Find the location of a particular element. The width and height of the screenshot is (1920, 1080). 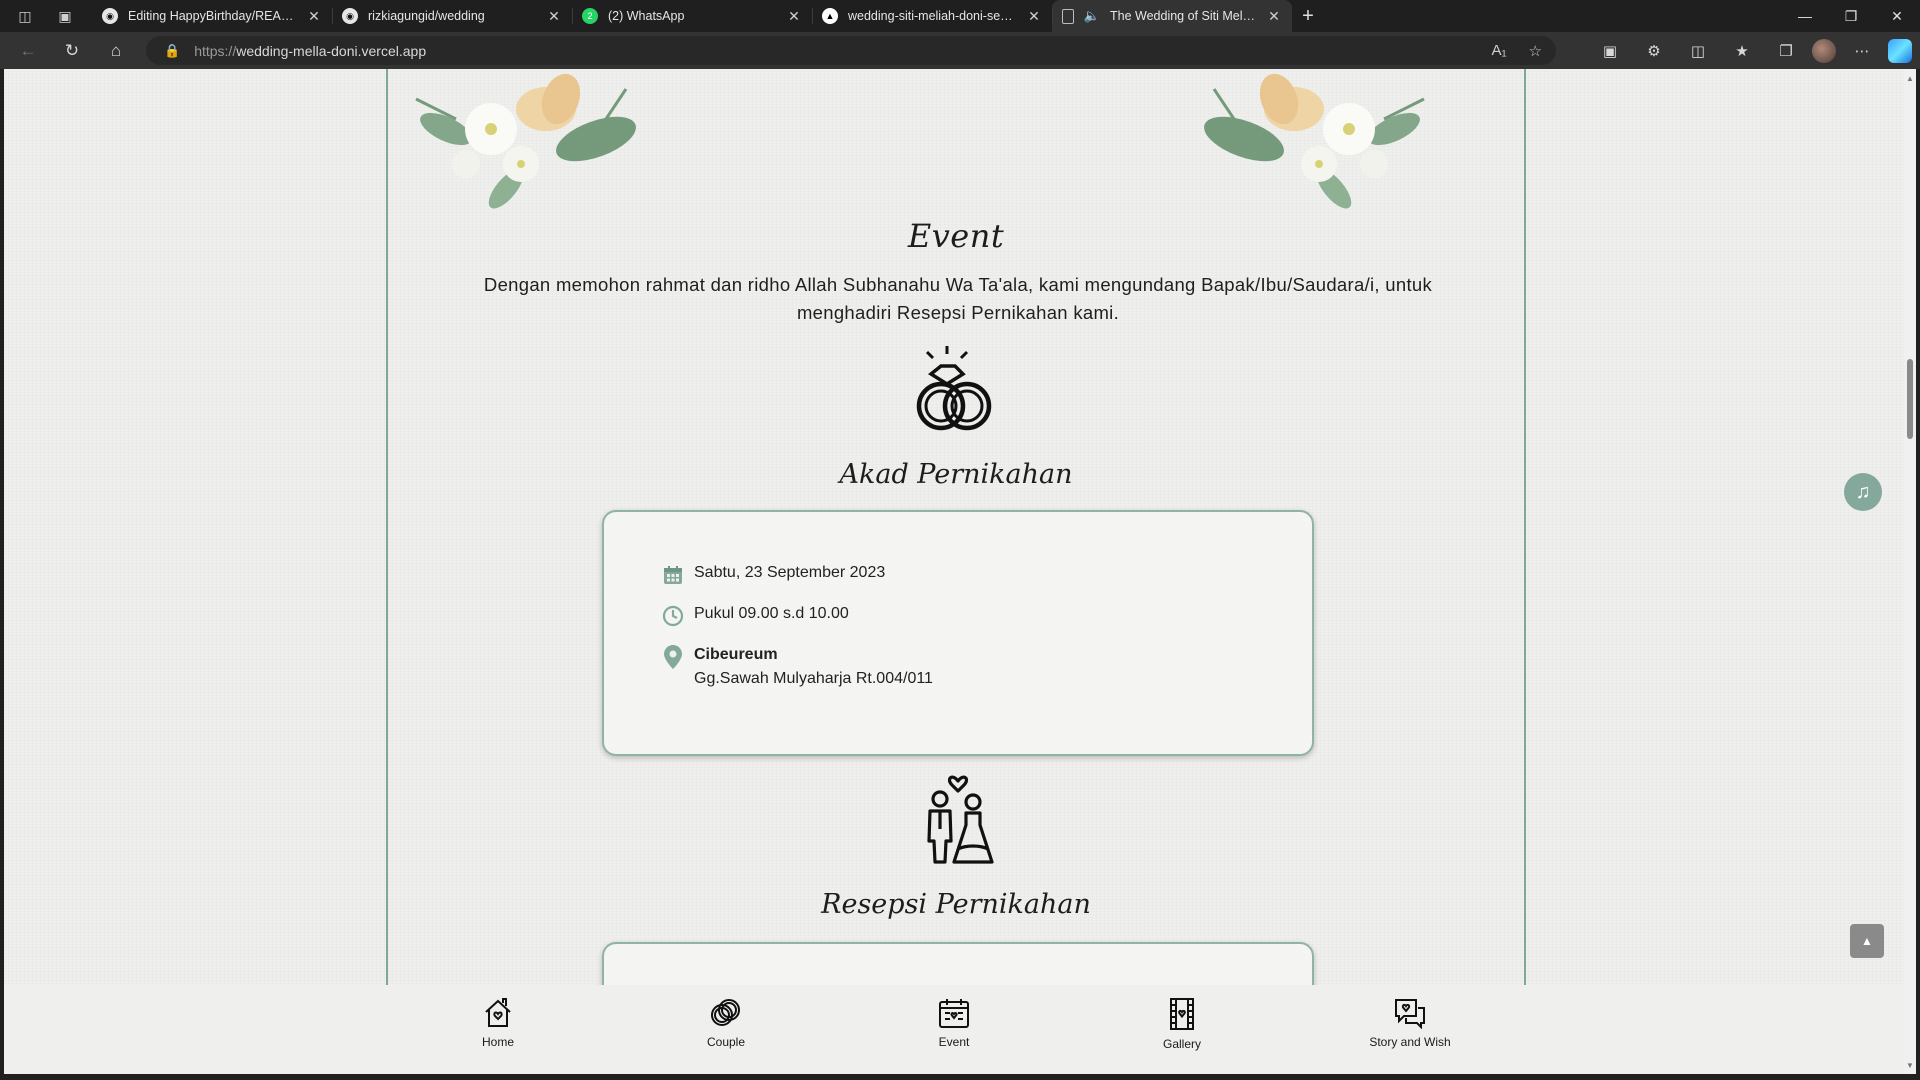

url-host: wedding-mella-doni.vercel.app is located at coordinates (331, 50).